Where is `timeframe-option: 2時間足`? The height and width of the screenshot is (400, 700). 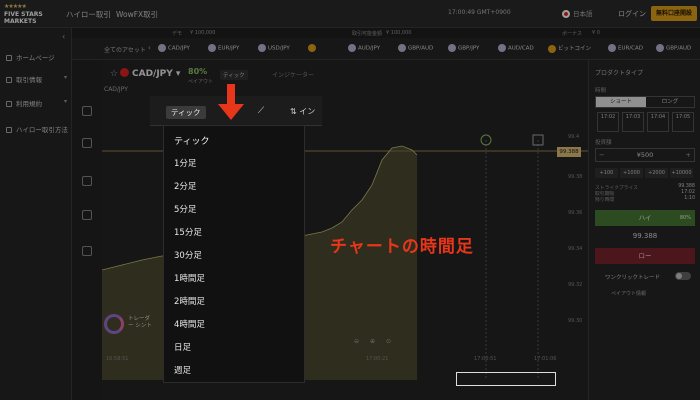
timeframe-option: 2時間足 is located at coordinates (189, 301).